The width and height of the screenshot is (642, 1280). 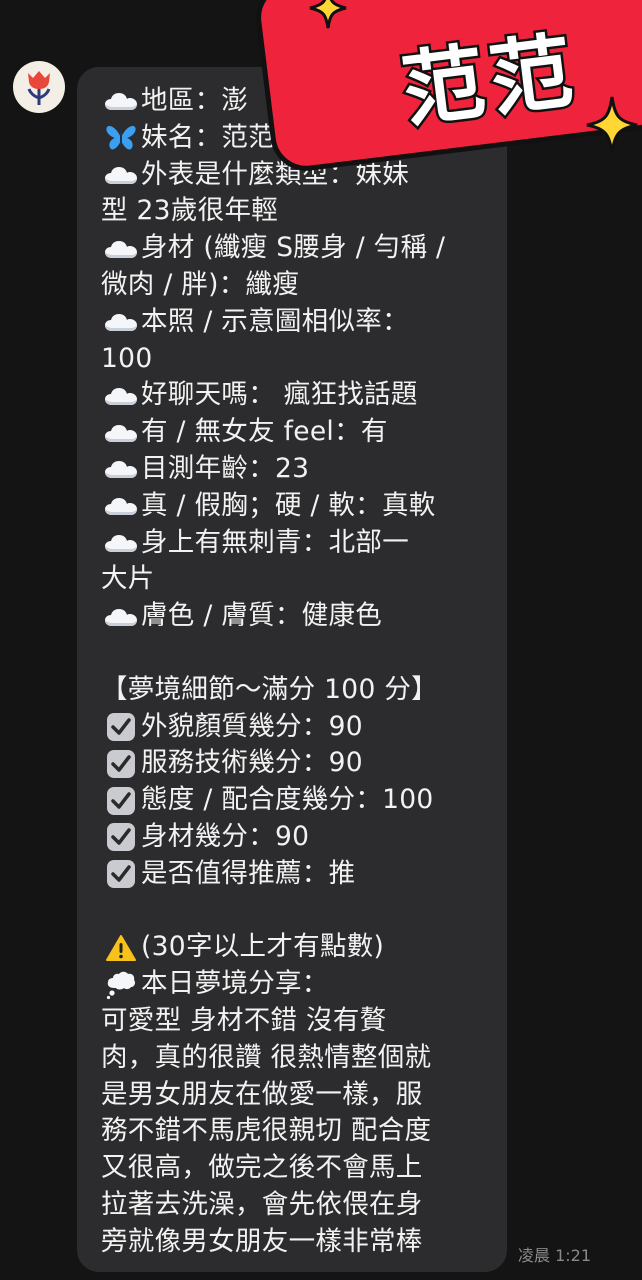 I want to click on message-line: 有 / 無女友 feel：有, so click(x=297, y=432).